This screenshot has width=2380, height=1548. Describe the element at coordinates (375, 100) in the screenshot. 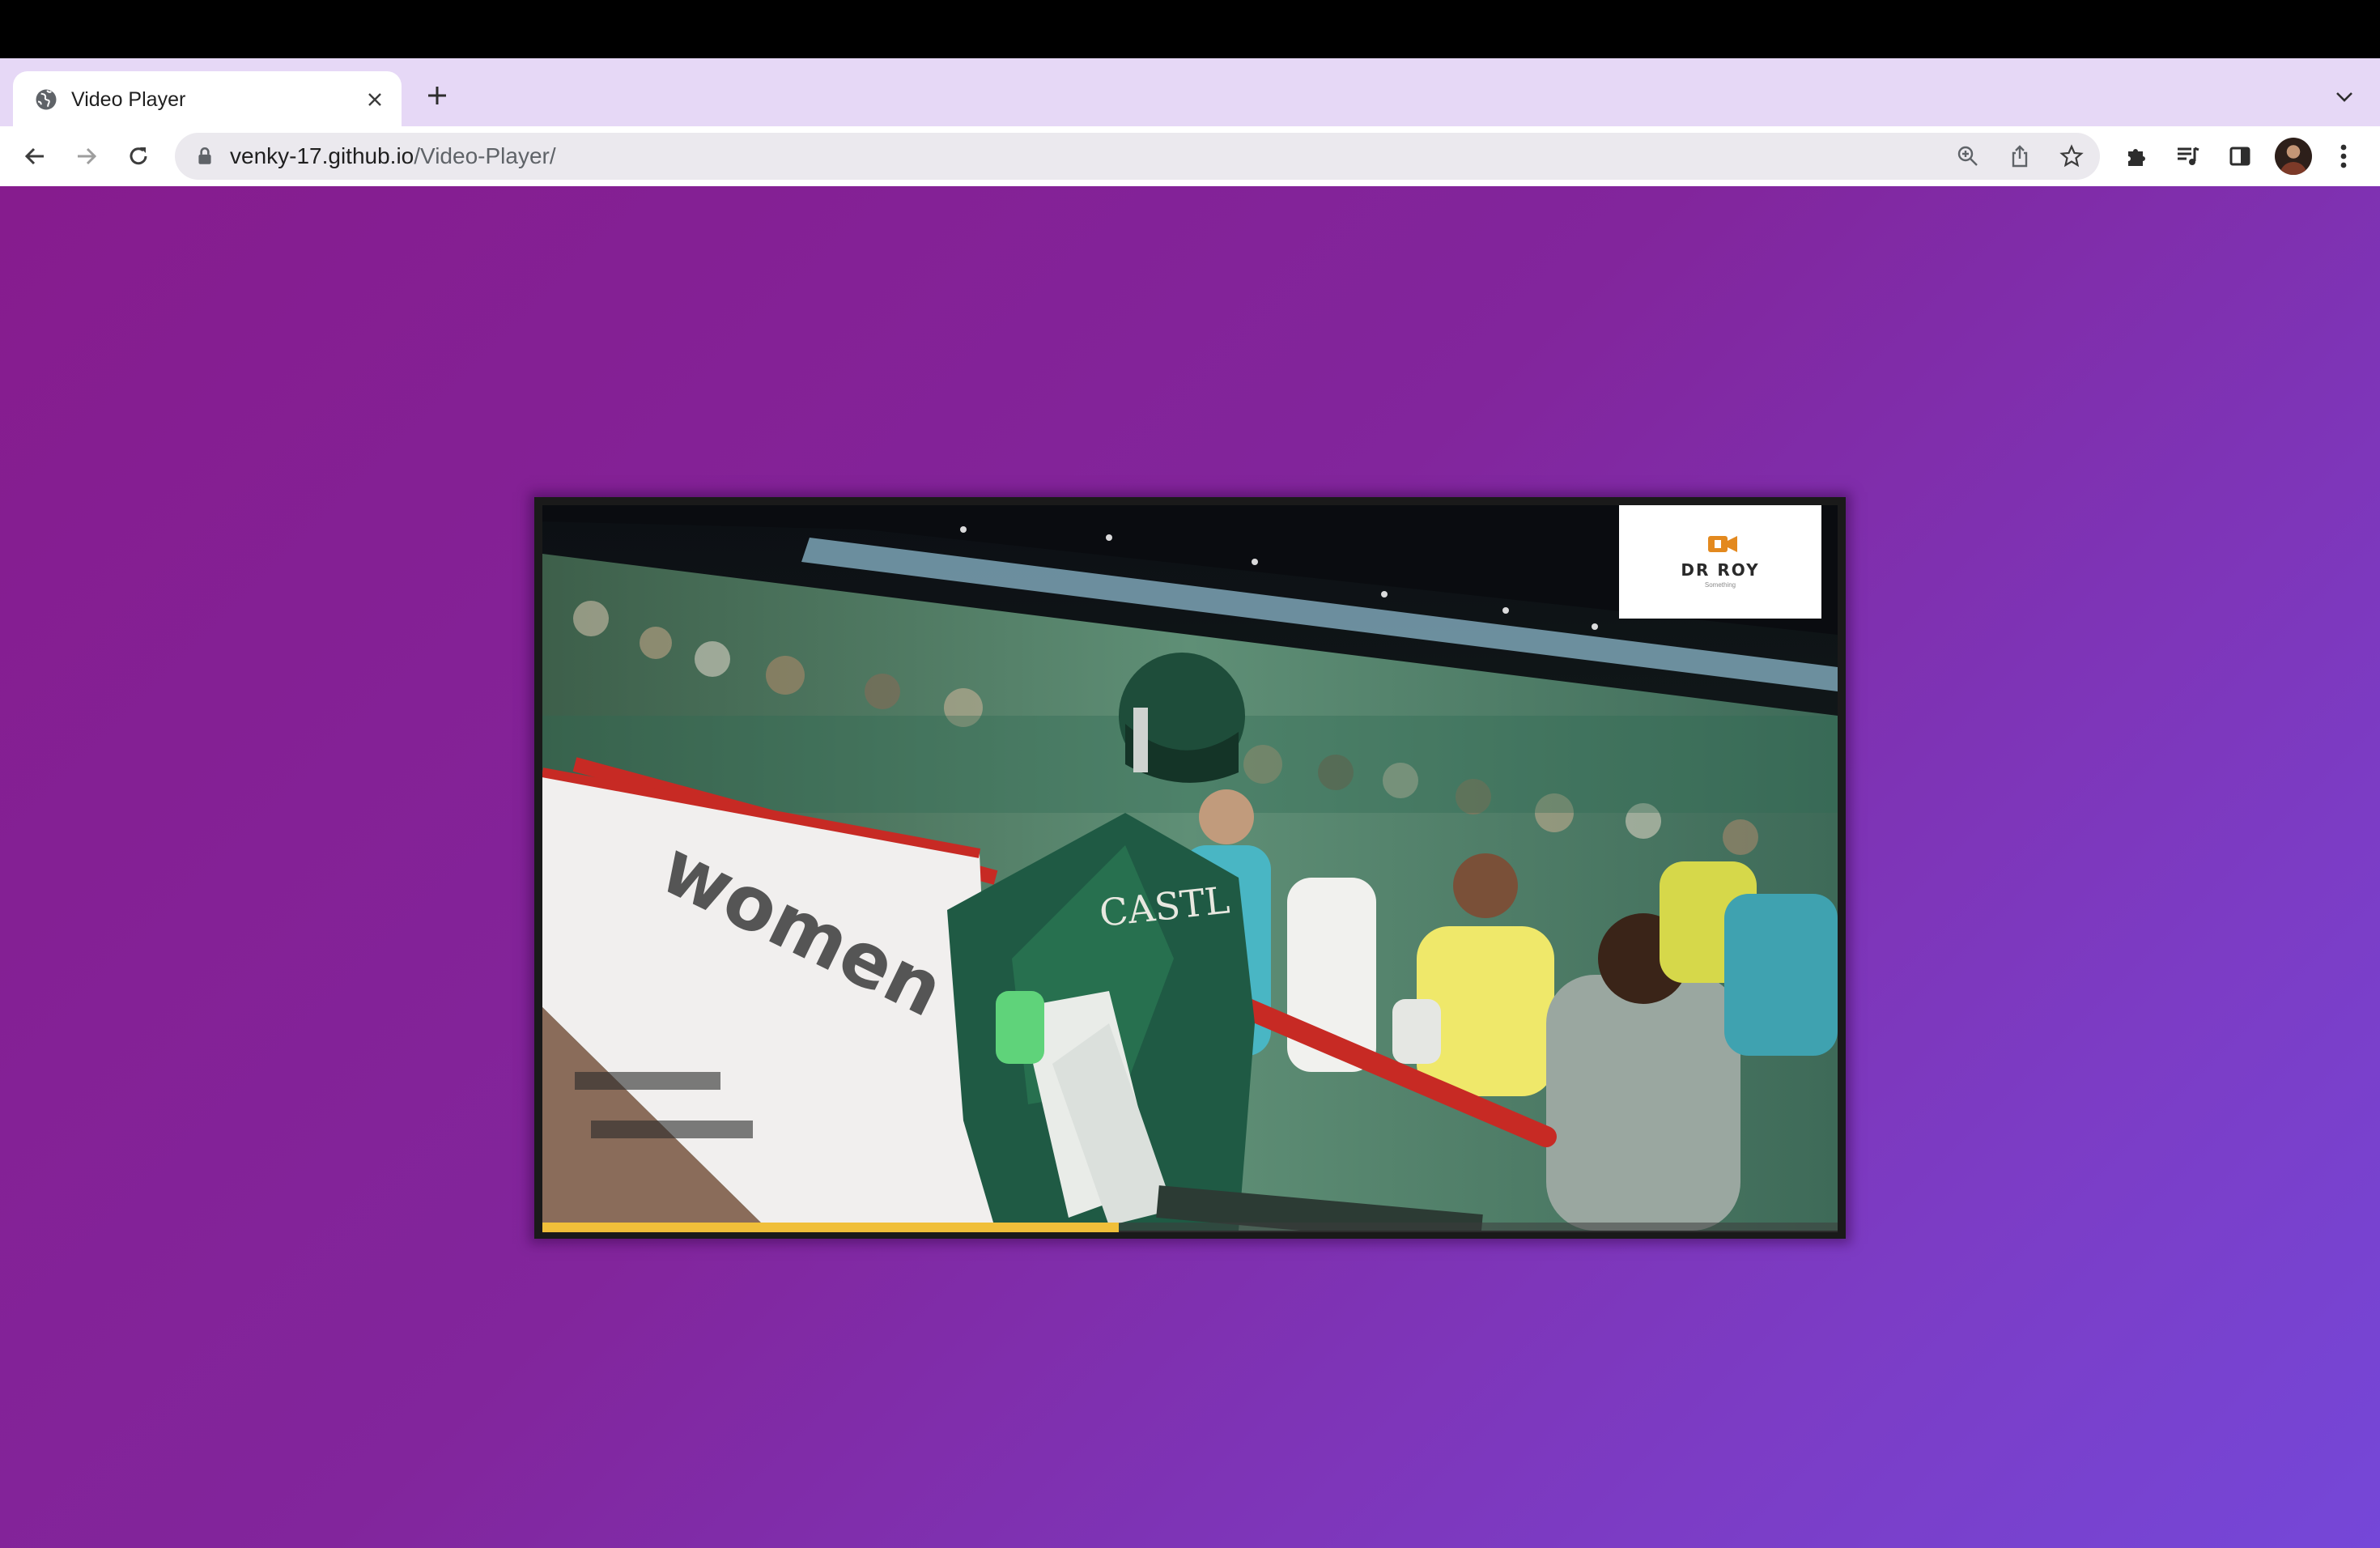

I see `tab-close-icon` at that location.